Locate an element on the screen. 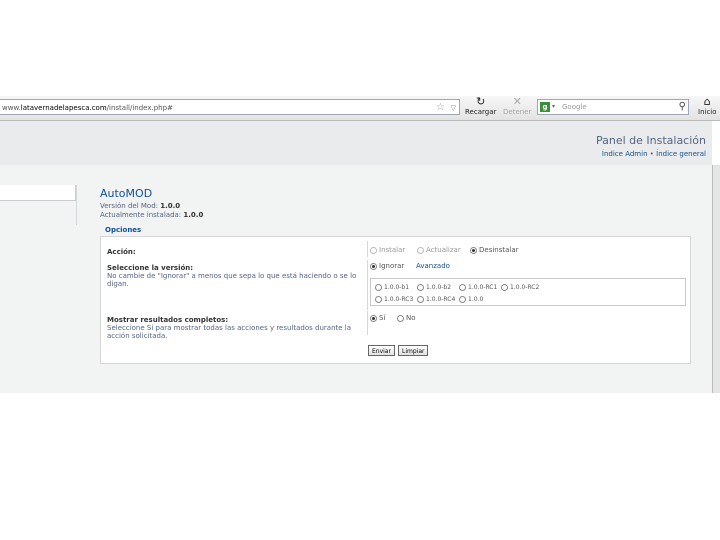  radio-no-label: No is located at coordinates (411, 318).